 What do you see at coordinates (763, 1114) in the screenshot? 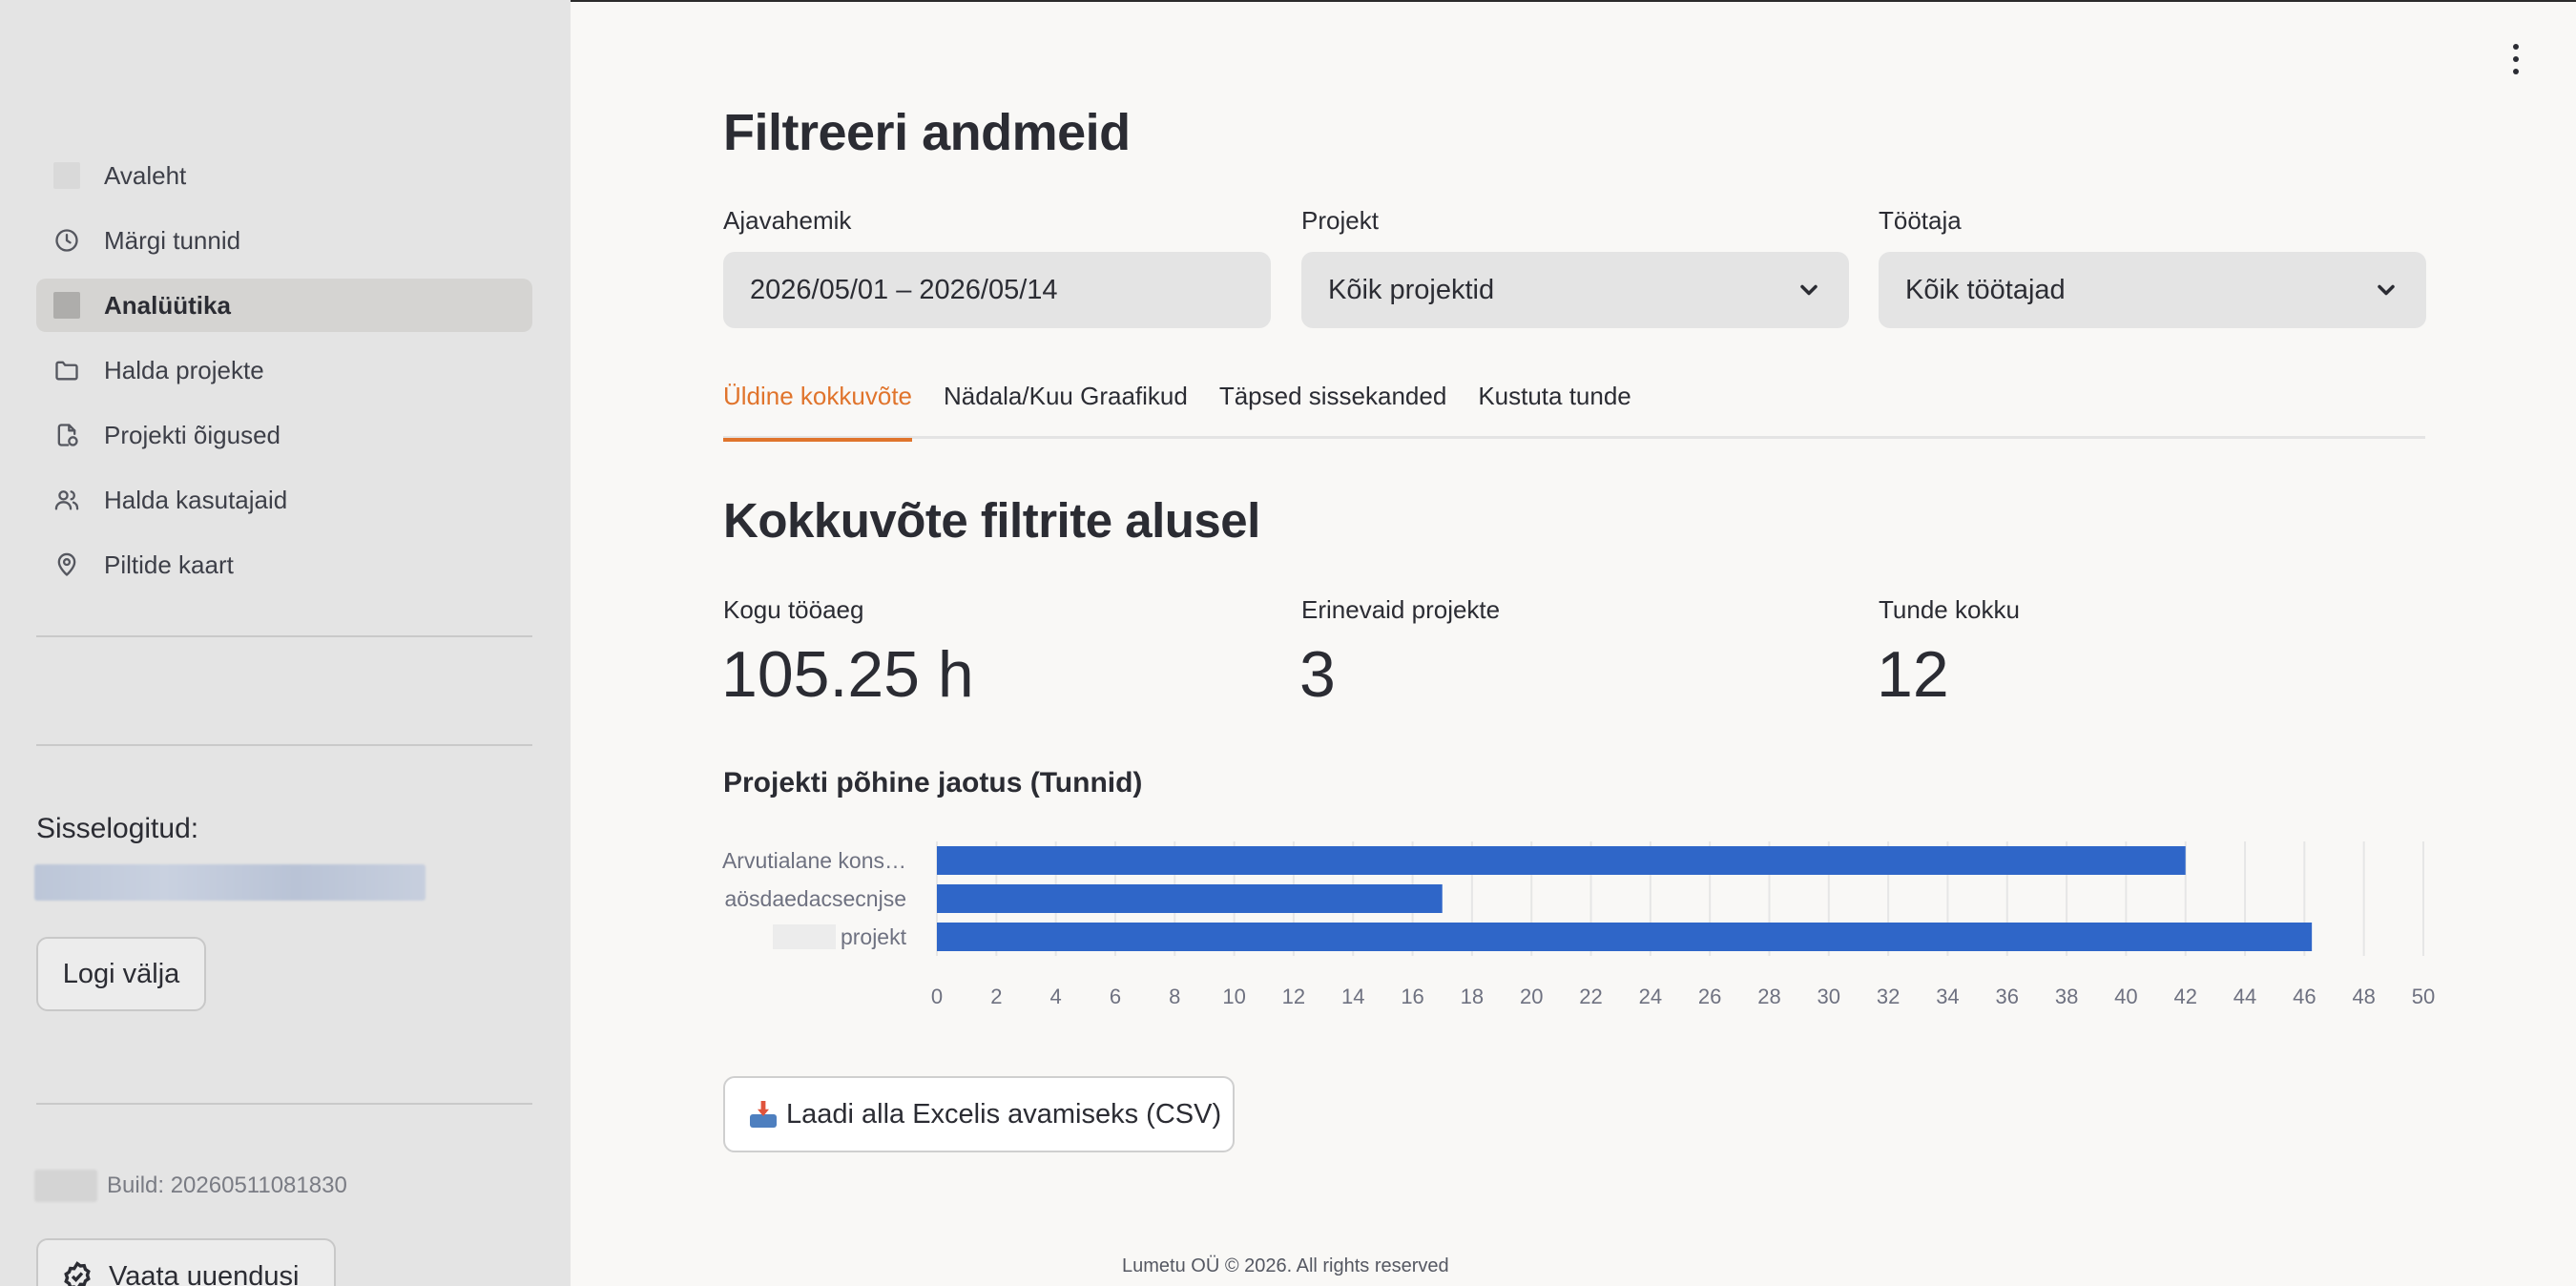
I see `download-tray-icon` at bounding box center [763, 1114].